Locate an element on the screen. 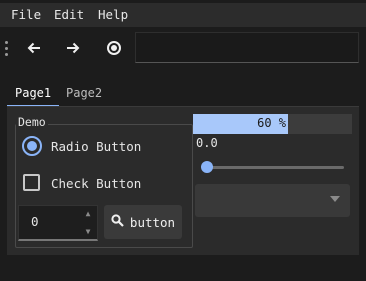 Image resolution: width=366 pixels, height=281 pixels. slider-handle is located at coordinates (207, 167).